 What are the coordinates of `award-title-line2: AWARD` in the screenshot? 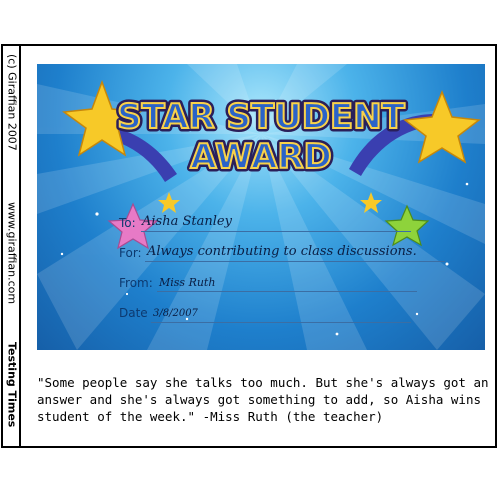 It's located at (260, 157).